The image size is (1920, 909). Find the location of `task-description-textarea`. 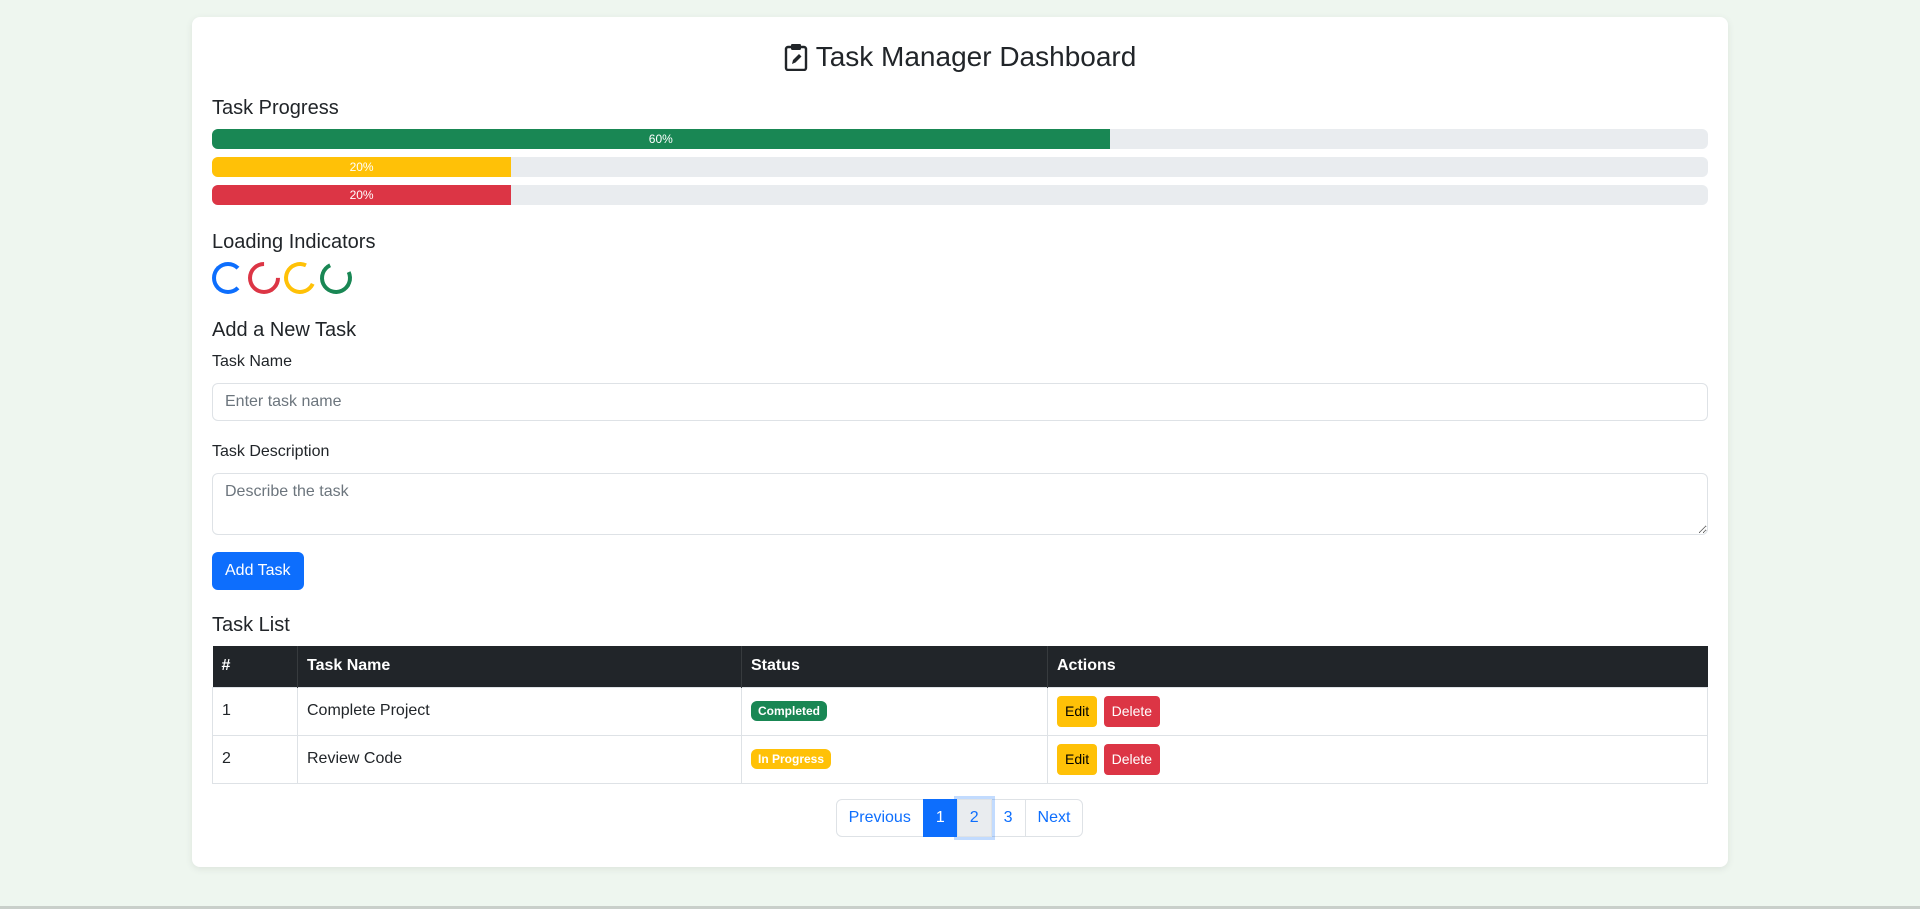

task-description-textarea is located at coordinates (960, 504).